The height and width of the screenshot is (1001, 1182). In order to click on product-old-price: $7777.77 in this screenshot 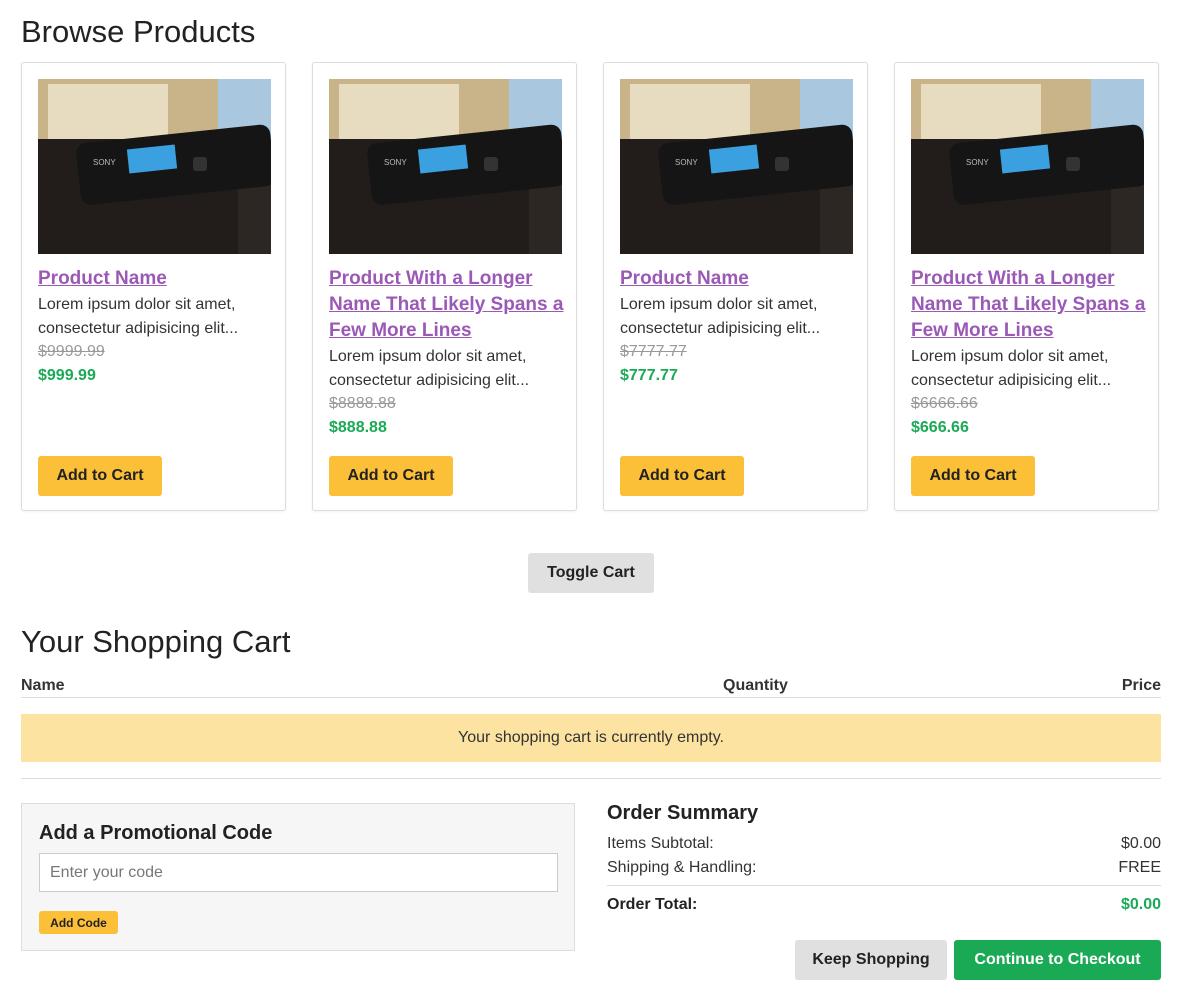, I will do `click(653, 351)`.